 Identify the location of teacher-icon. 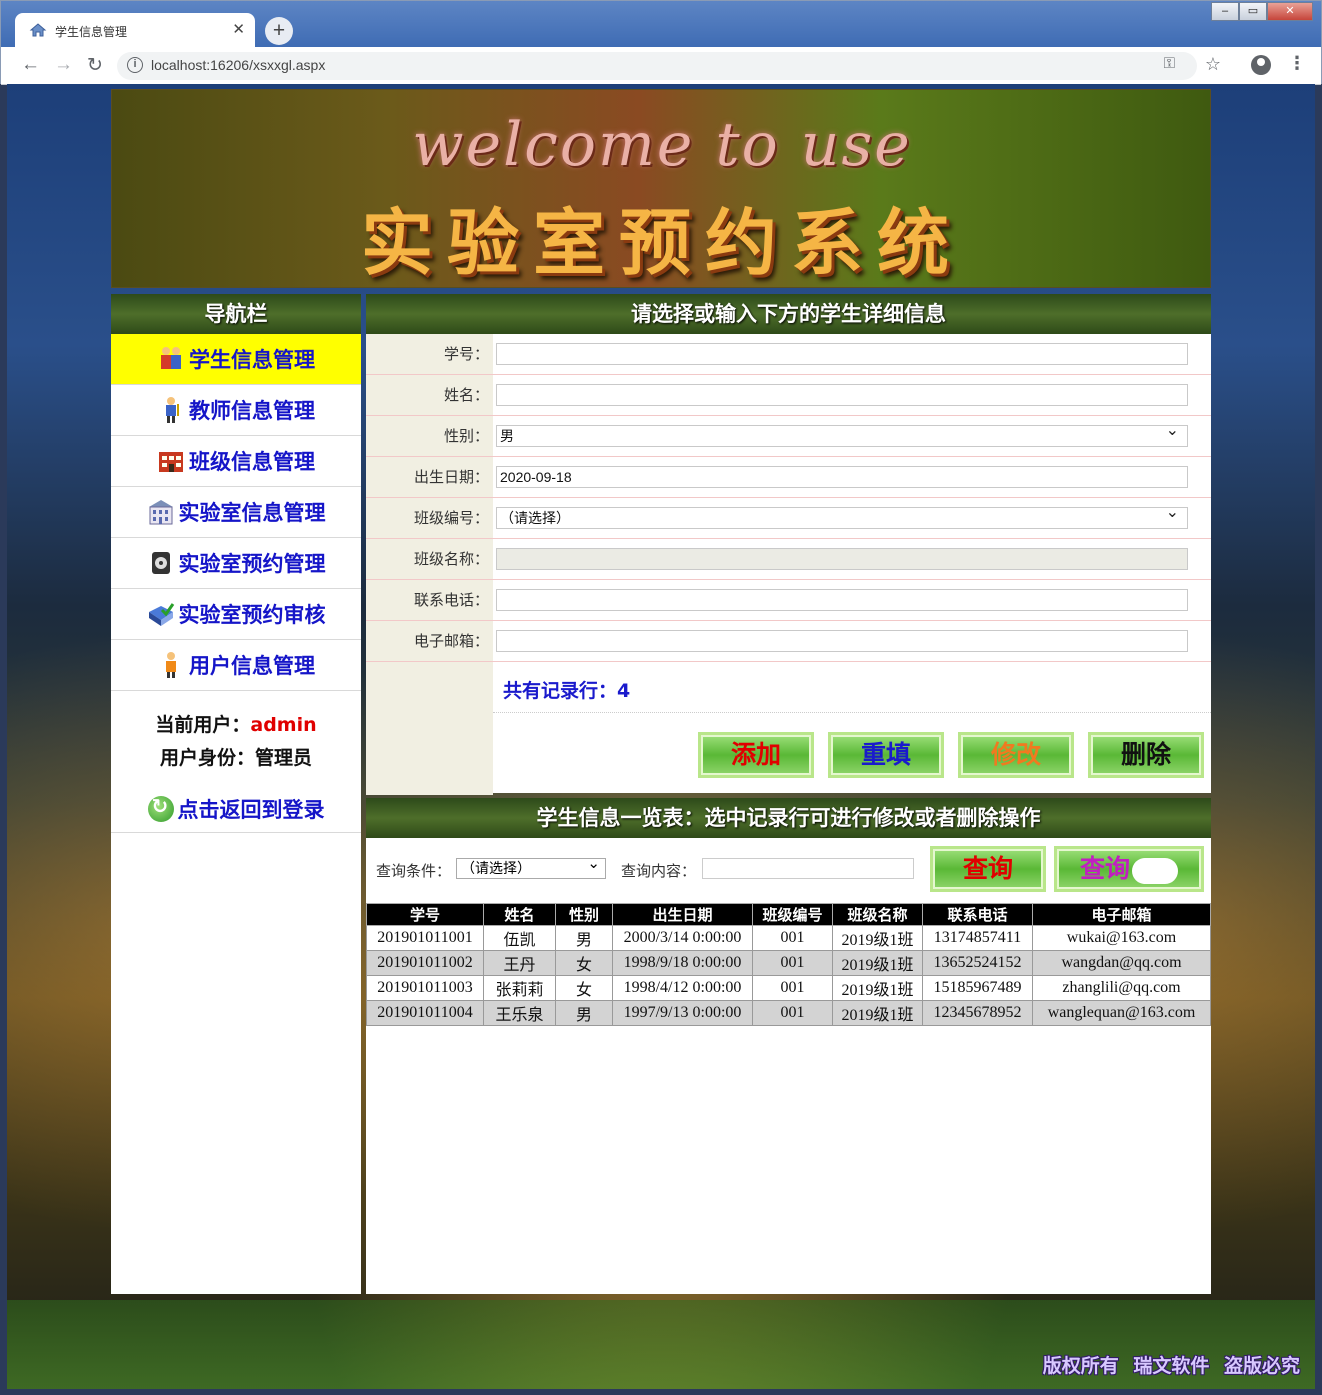
(172, 410).